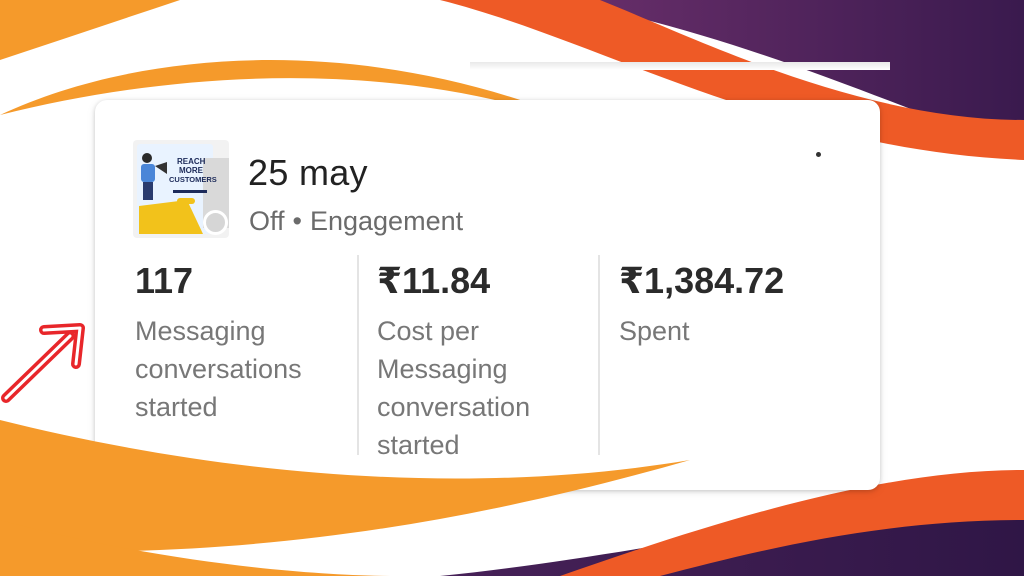 This screenshot has height=576, width=1024. Describe the element at coordinates (818, 163) in the screenshot. I see `more-options-icon` at that location.